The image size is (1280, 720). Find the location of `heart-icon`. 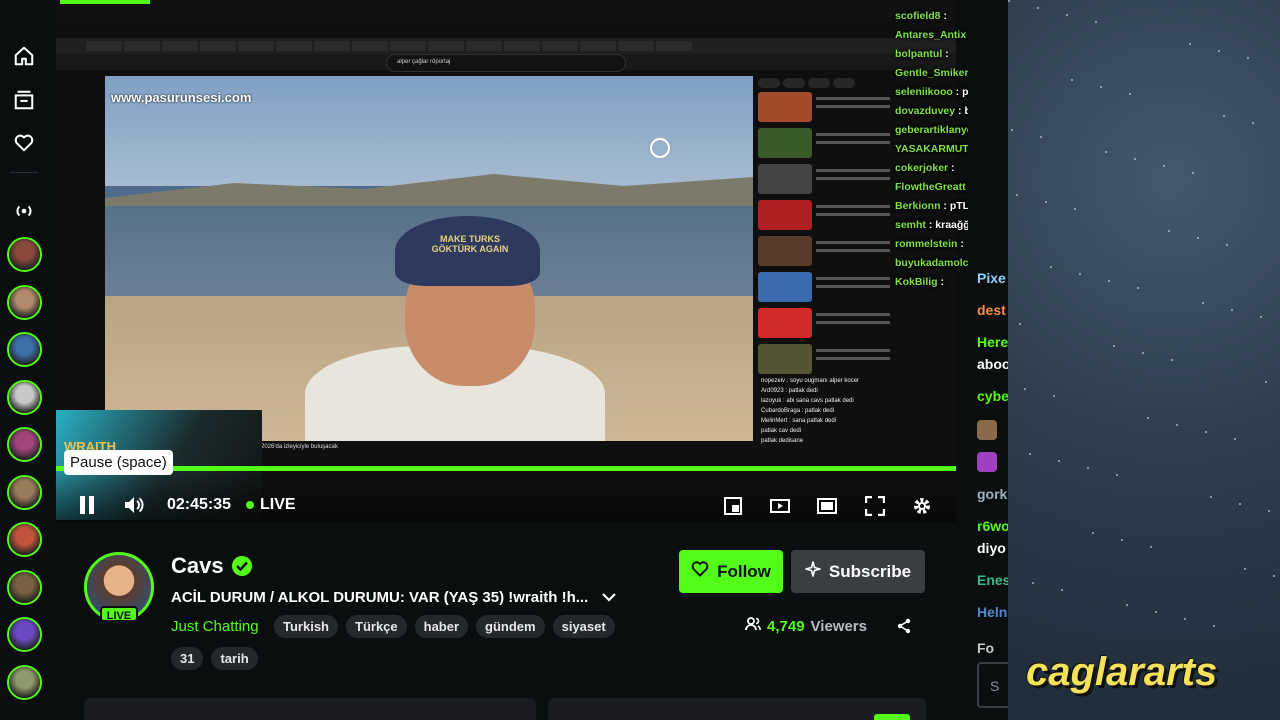

heart-icon is located at coordinates (700, 571).